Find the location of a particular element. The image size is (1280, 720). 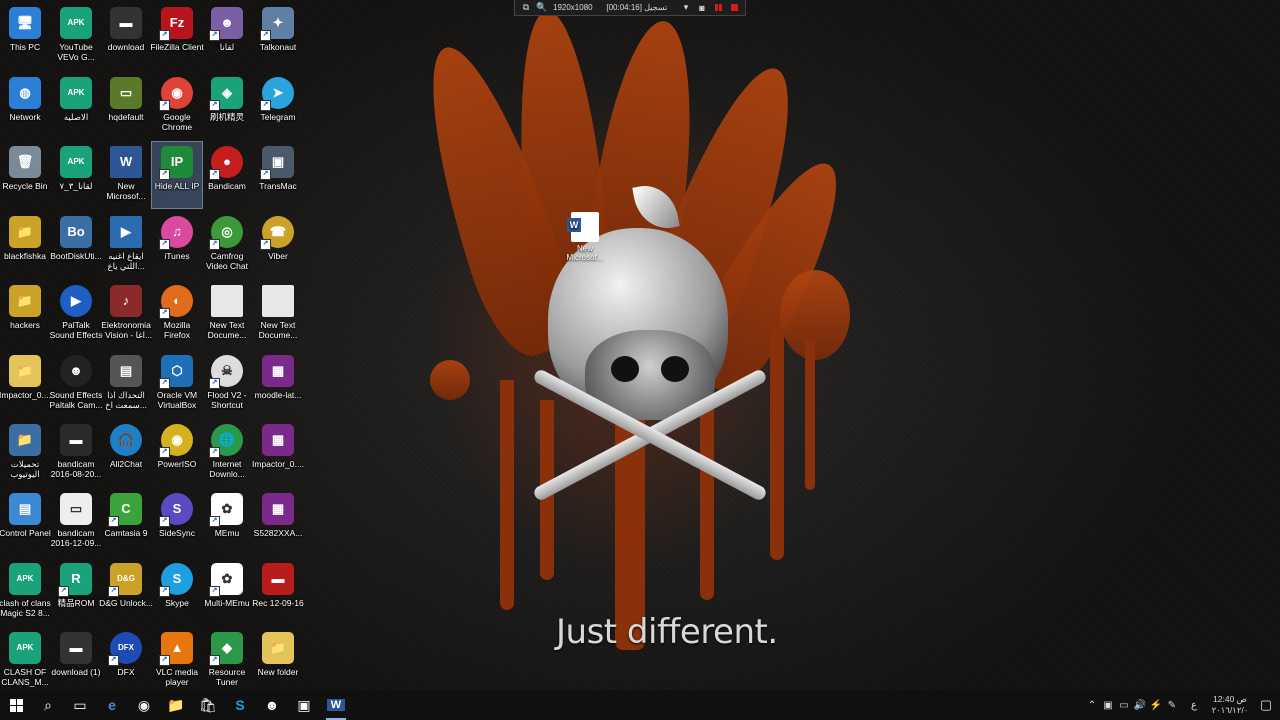

desktop-icon: ▲ ↗ VLC media player is located at coordinates (177, 661).